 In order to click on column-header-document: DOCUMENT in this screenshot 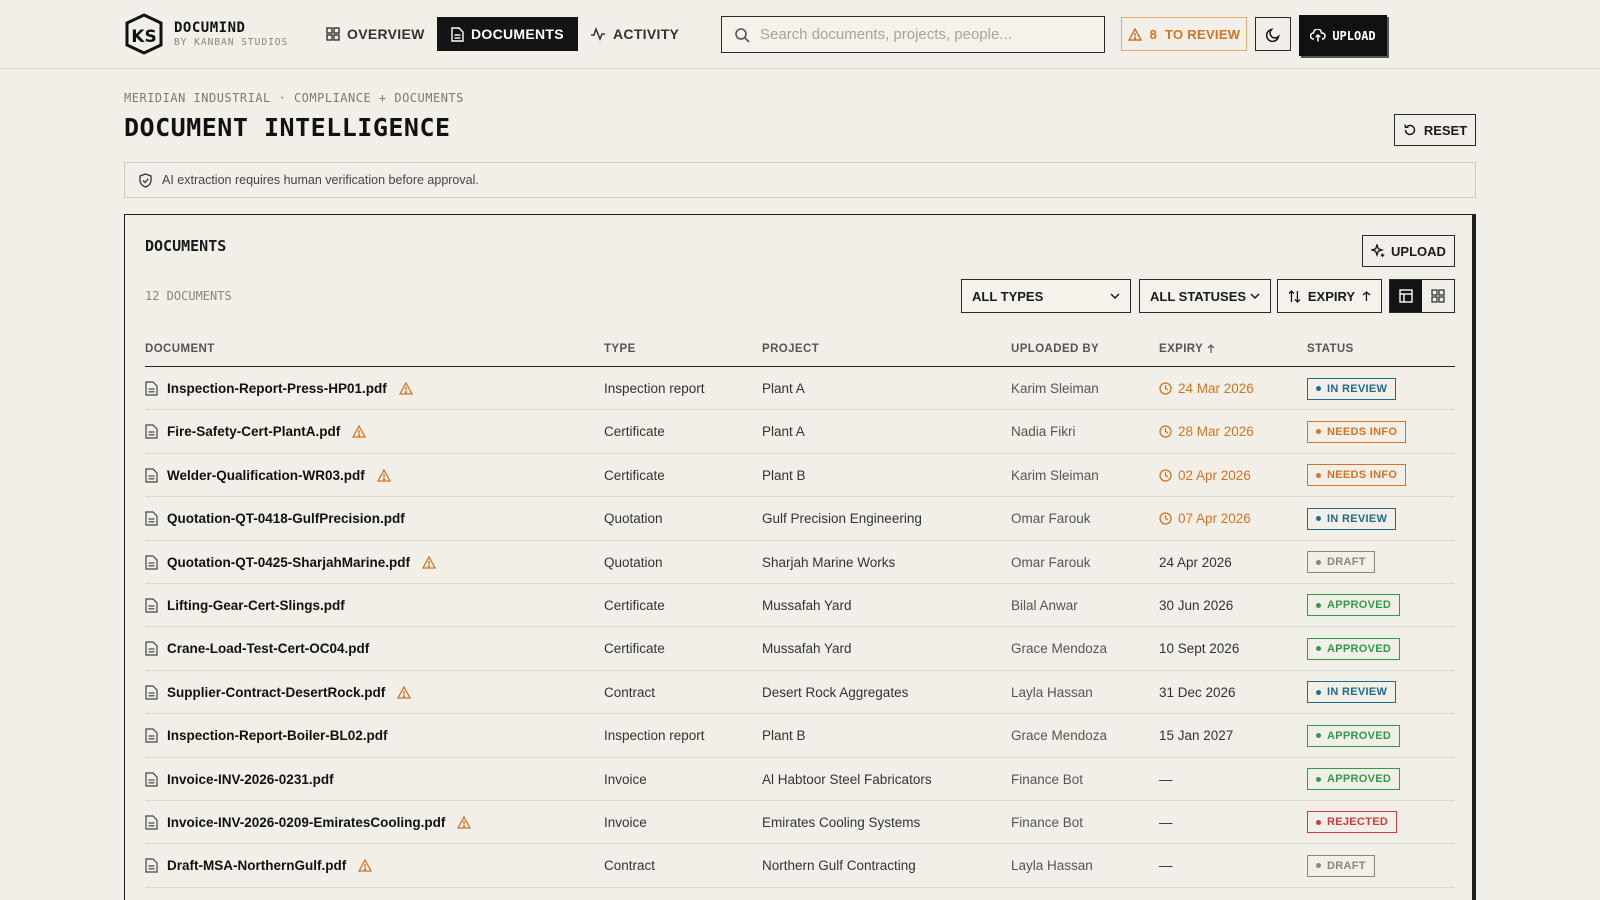, I will do `click(180, 349)`.